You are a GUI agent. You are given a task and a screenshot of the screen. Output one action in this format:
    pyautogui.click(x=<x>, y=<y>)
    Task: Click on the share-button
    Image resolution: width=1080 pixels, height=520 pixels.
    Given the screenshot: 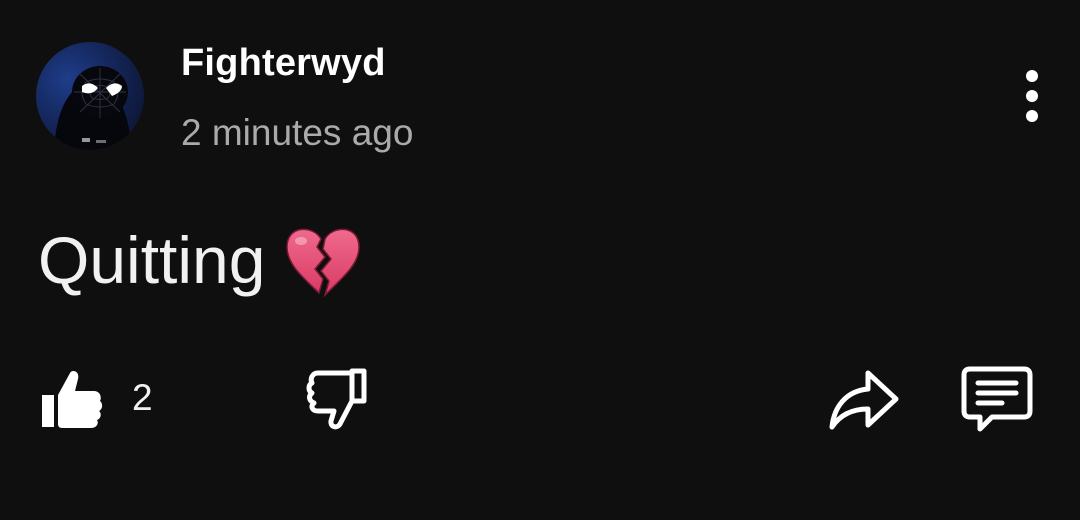 What is the action you would take?
    pyautogui.click(x=864, y=398)
    